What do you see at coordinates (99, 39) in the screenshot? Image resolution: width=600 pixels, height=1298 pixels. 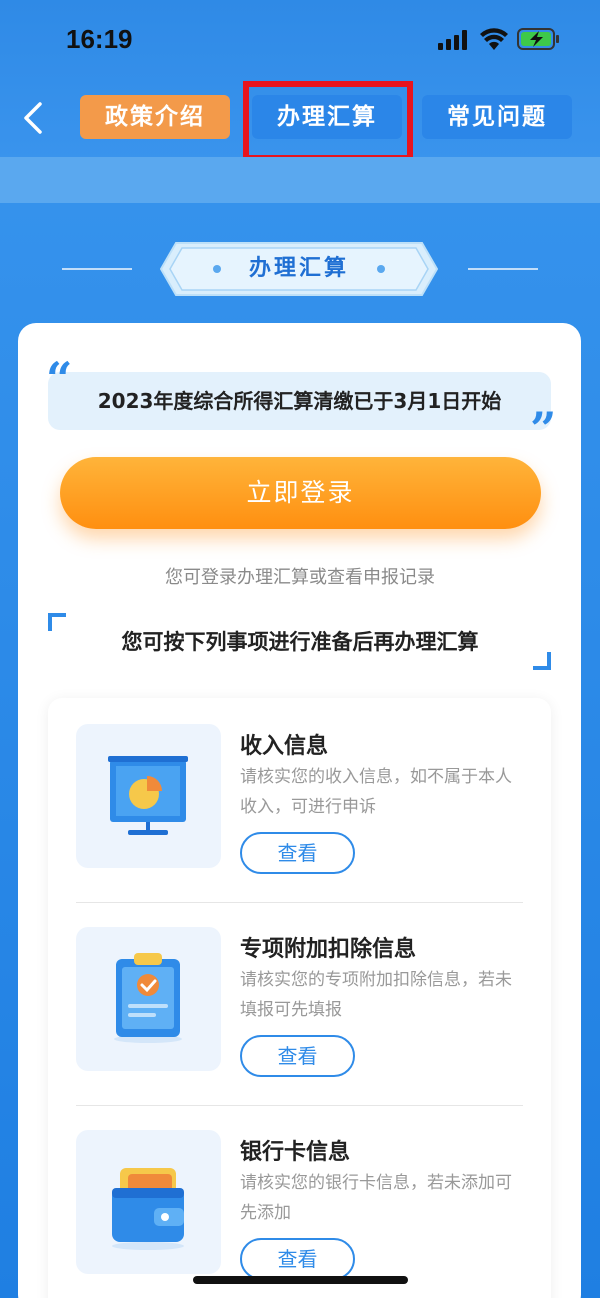 I see `status-time: 16:19` at bounding box center [99, 39].